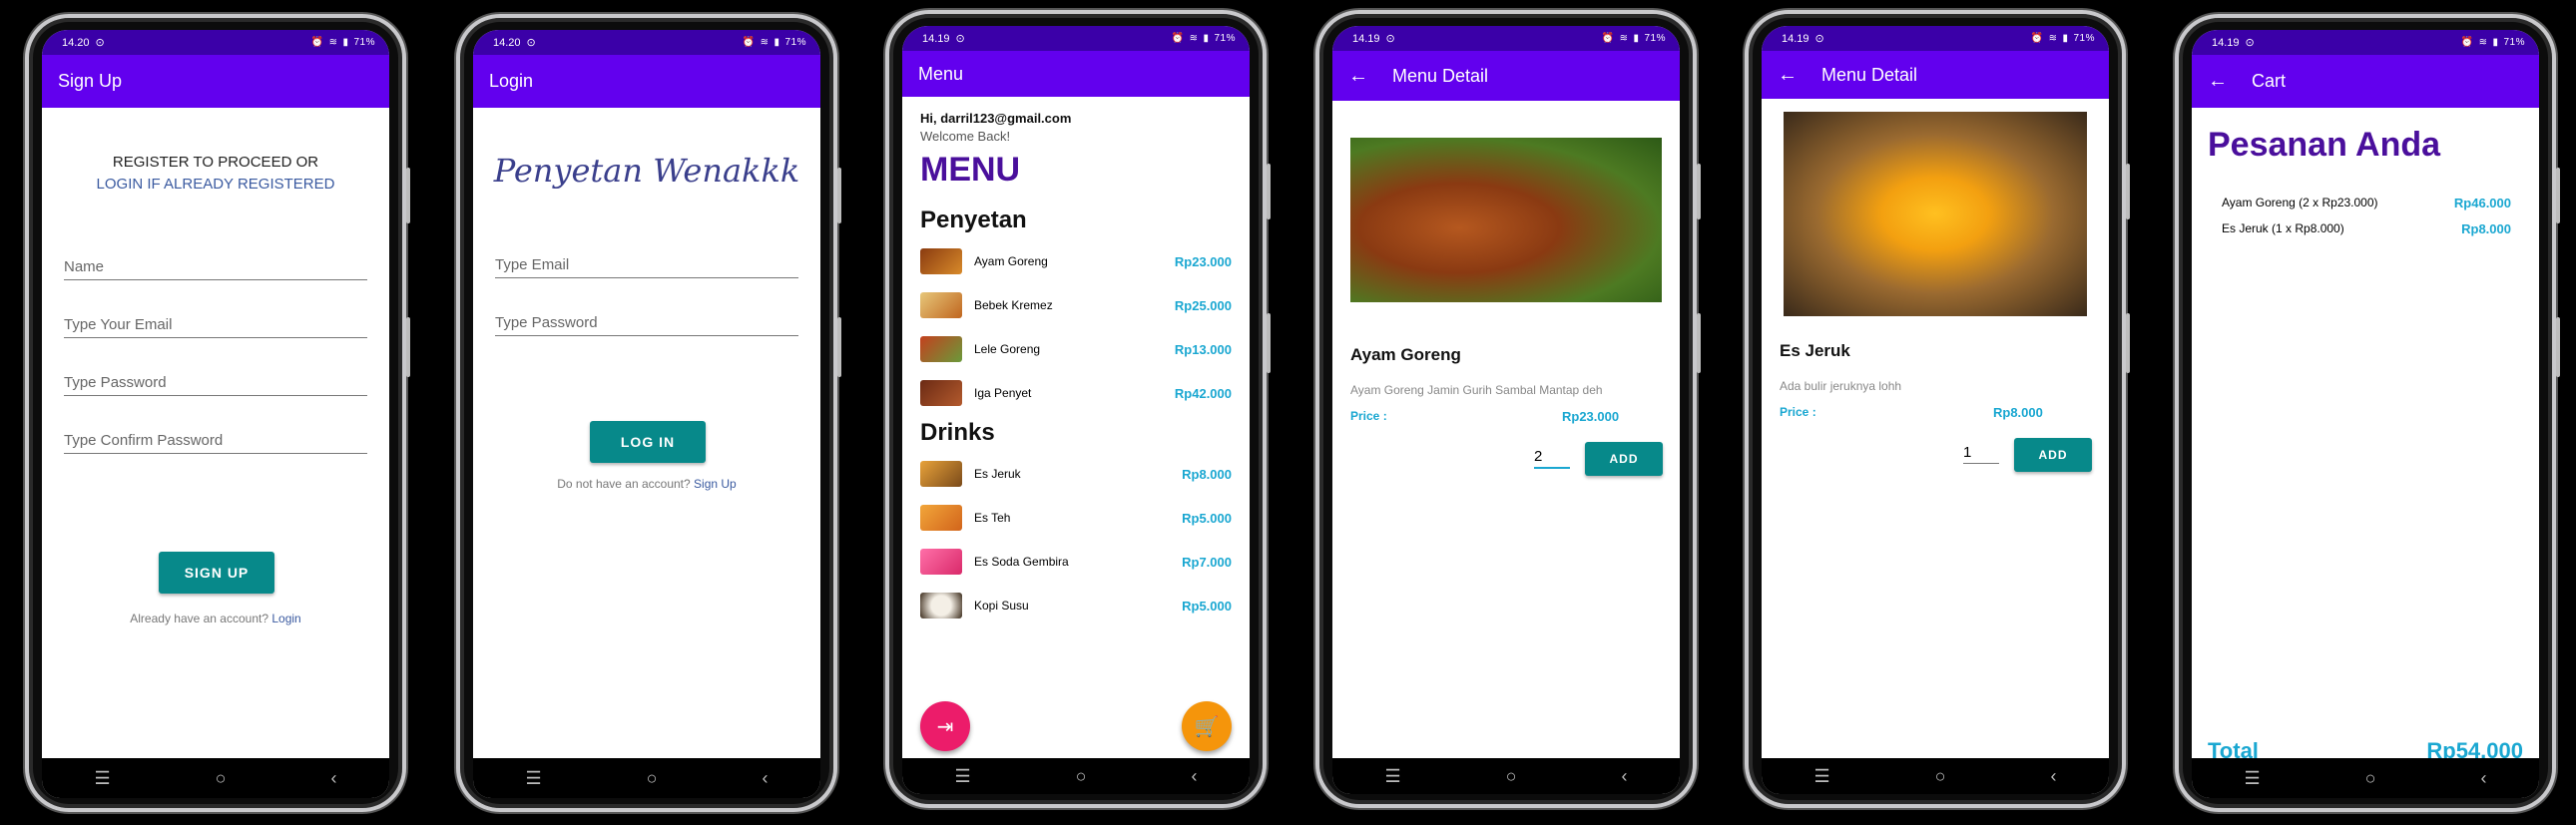 The width and height of the screenshot is (2576, 825). What do you see at coordinates (1936, 38) in the screenshot?
I see `status-bar: 14.19 ⊙ ⏰ ≋ ▮ 71%` at bounding box center [1936, 38].